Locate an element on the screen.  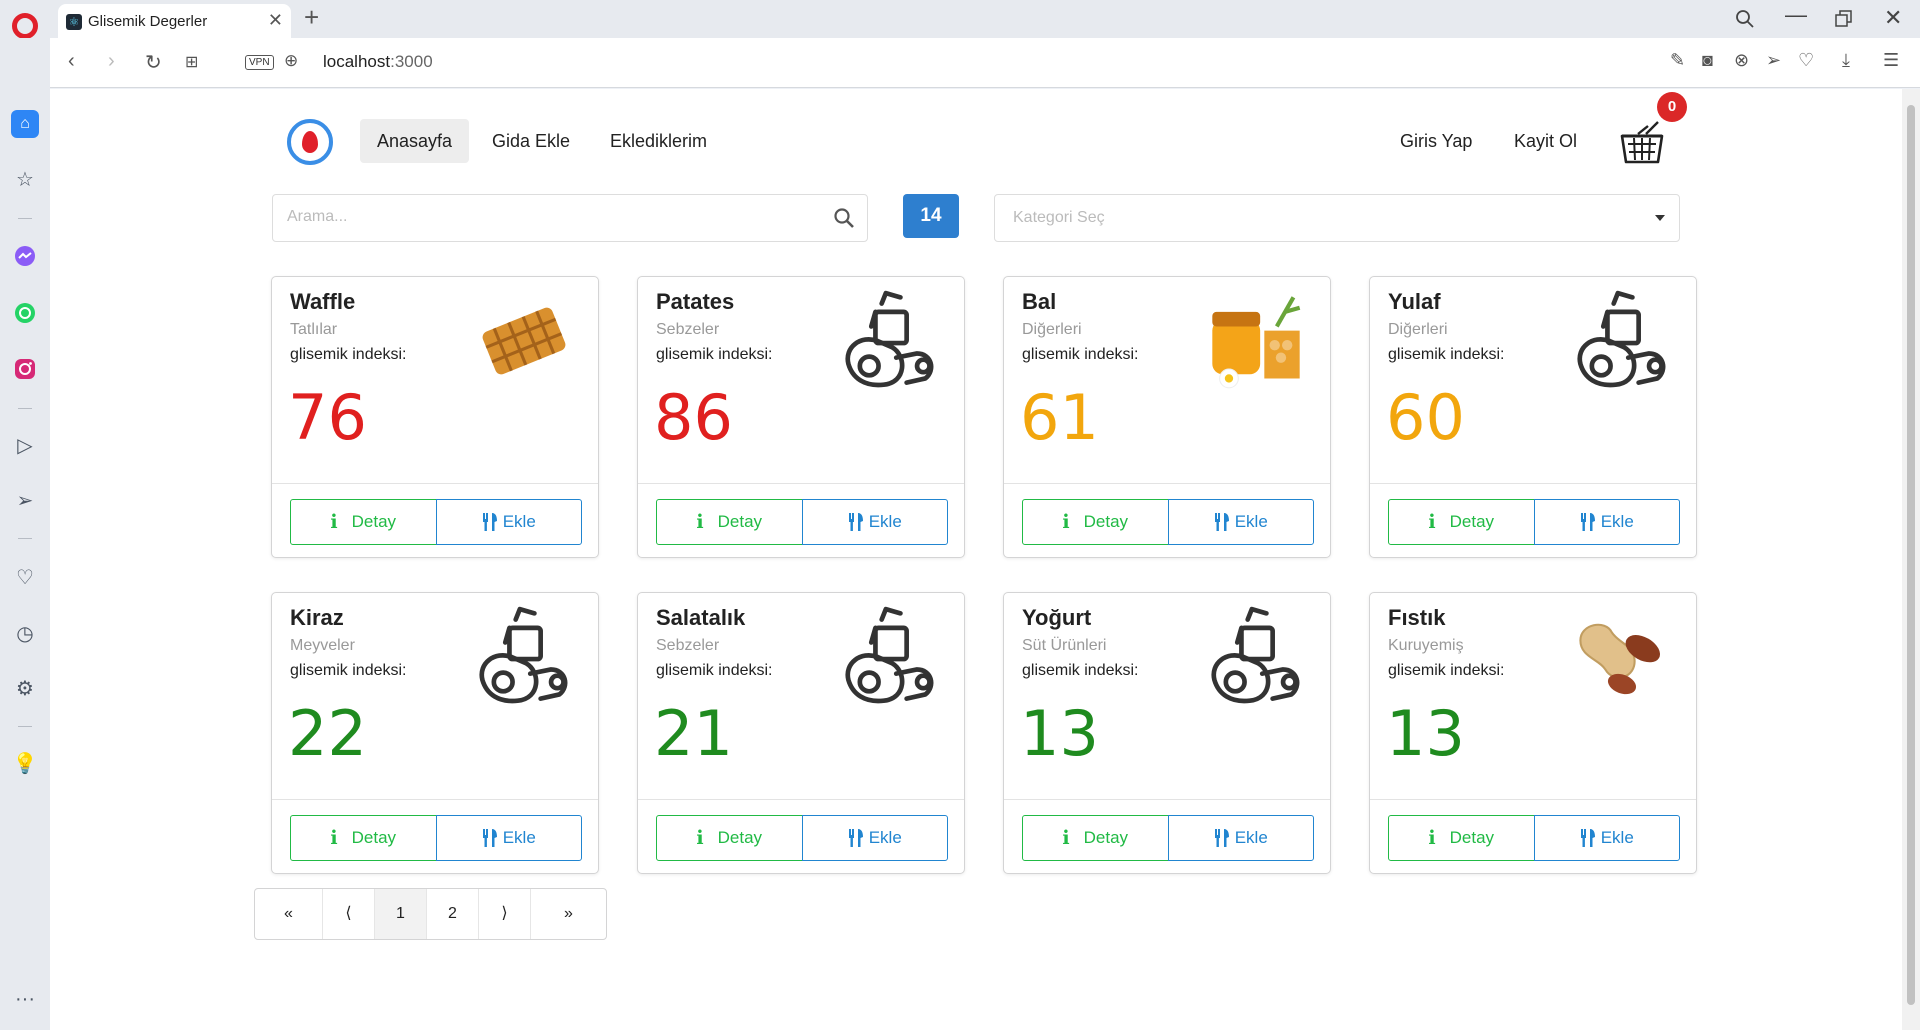
download-icon: ⤓ is located at coordinates (1846, 60).